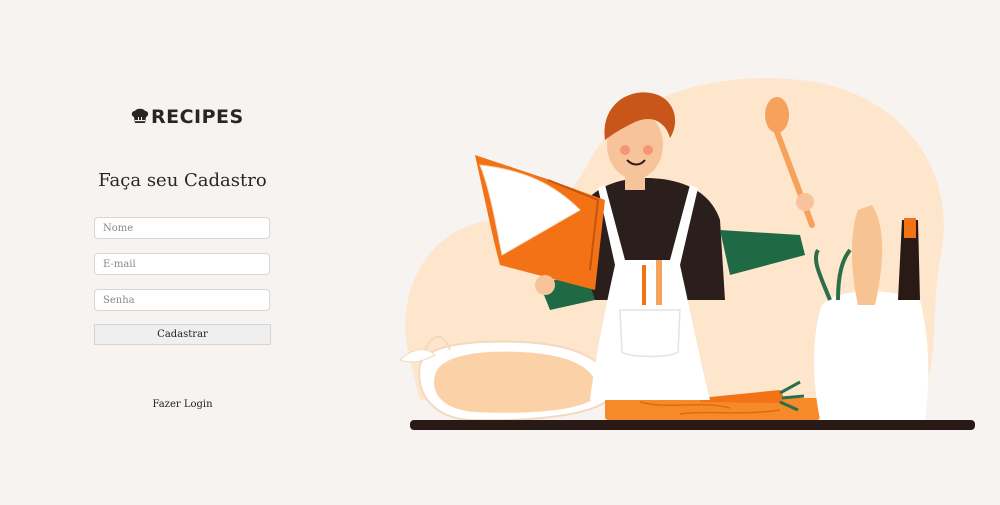  Describe the element at coordinates (182, 404) in the screenshot. I see `login-link: Fazer Login` at that location.